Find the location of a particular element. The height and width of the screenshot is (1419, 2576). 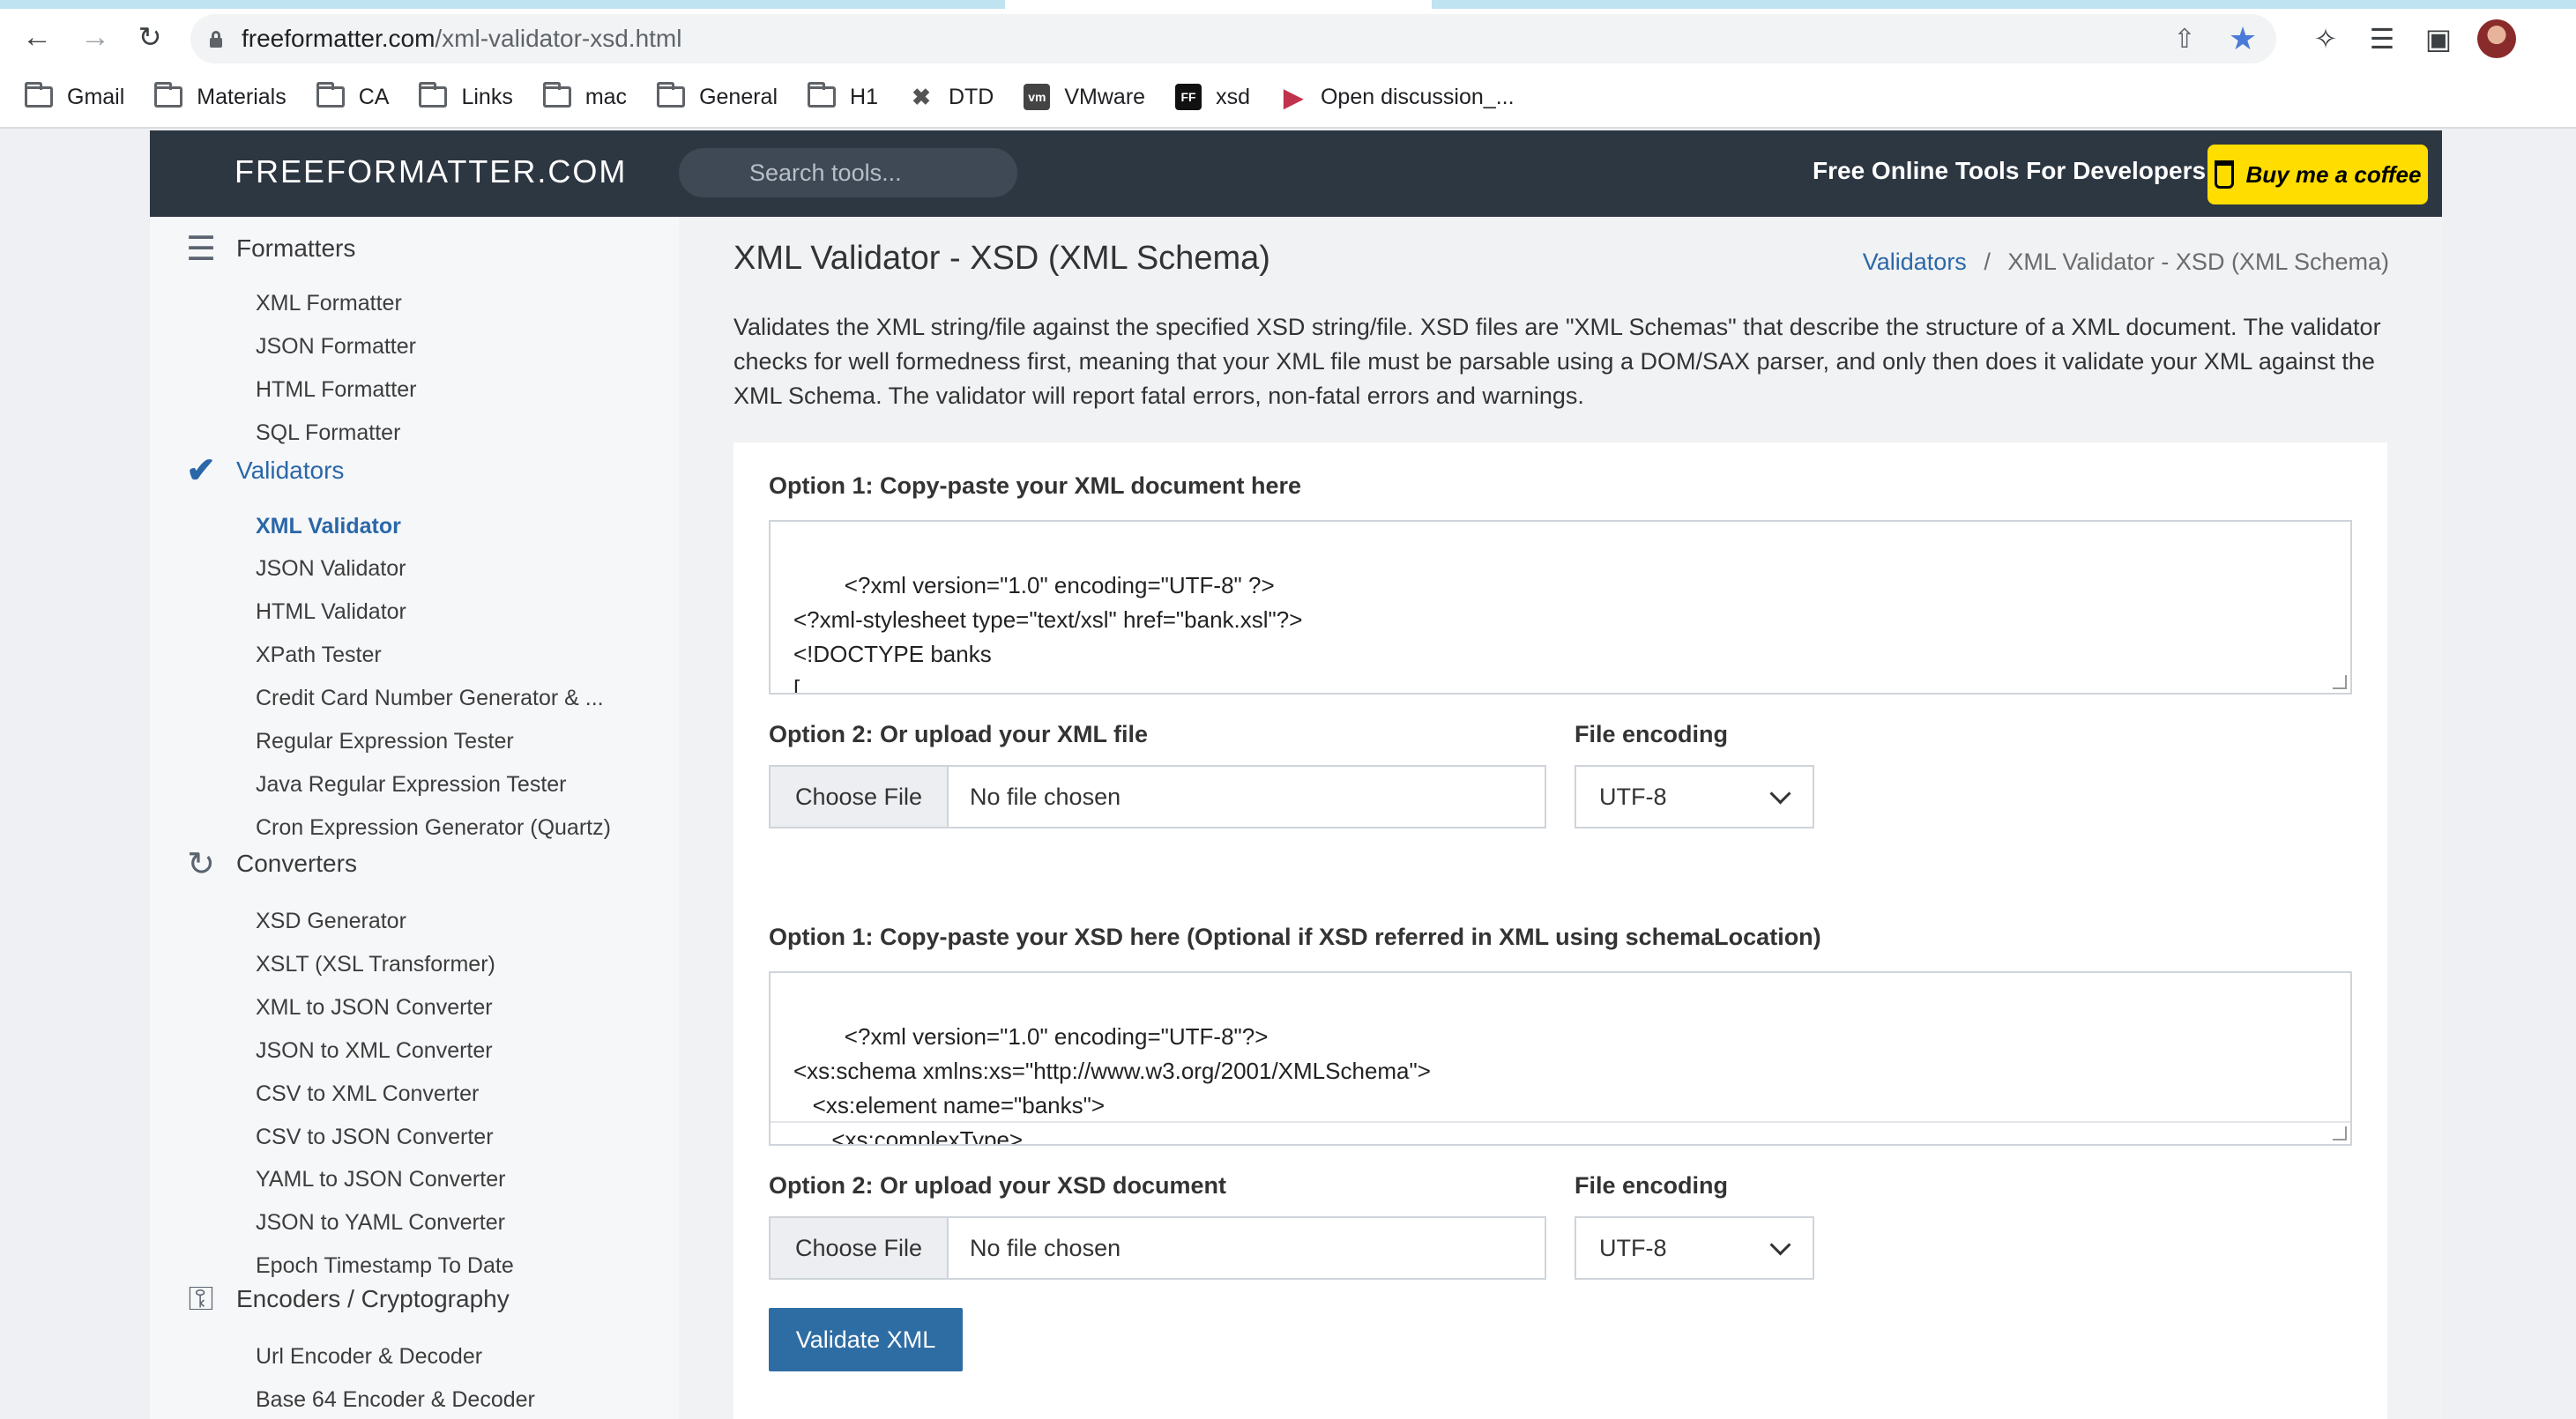

sidebar-item-java-regex-tester: Java Regular Expression Tester is located at coordinates (411, 785).